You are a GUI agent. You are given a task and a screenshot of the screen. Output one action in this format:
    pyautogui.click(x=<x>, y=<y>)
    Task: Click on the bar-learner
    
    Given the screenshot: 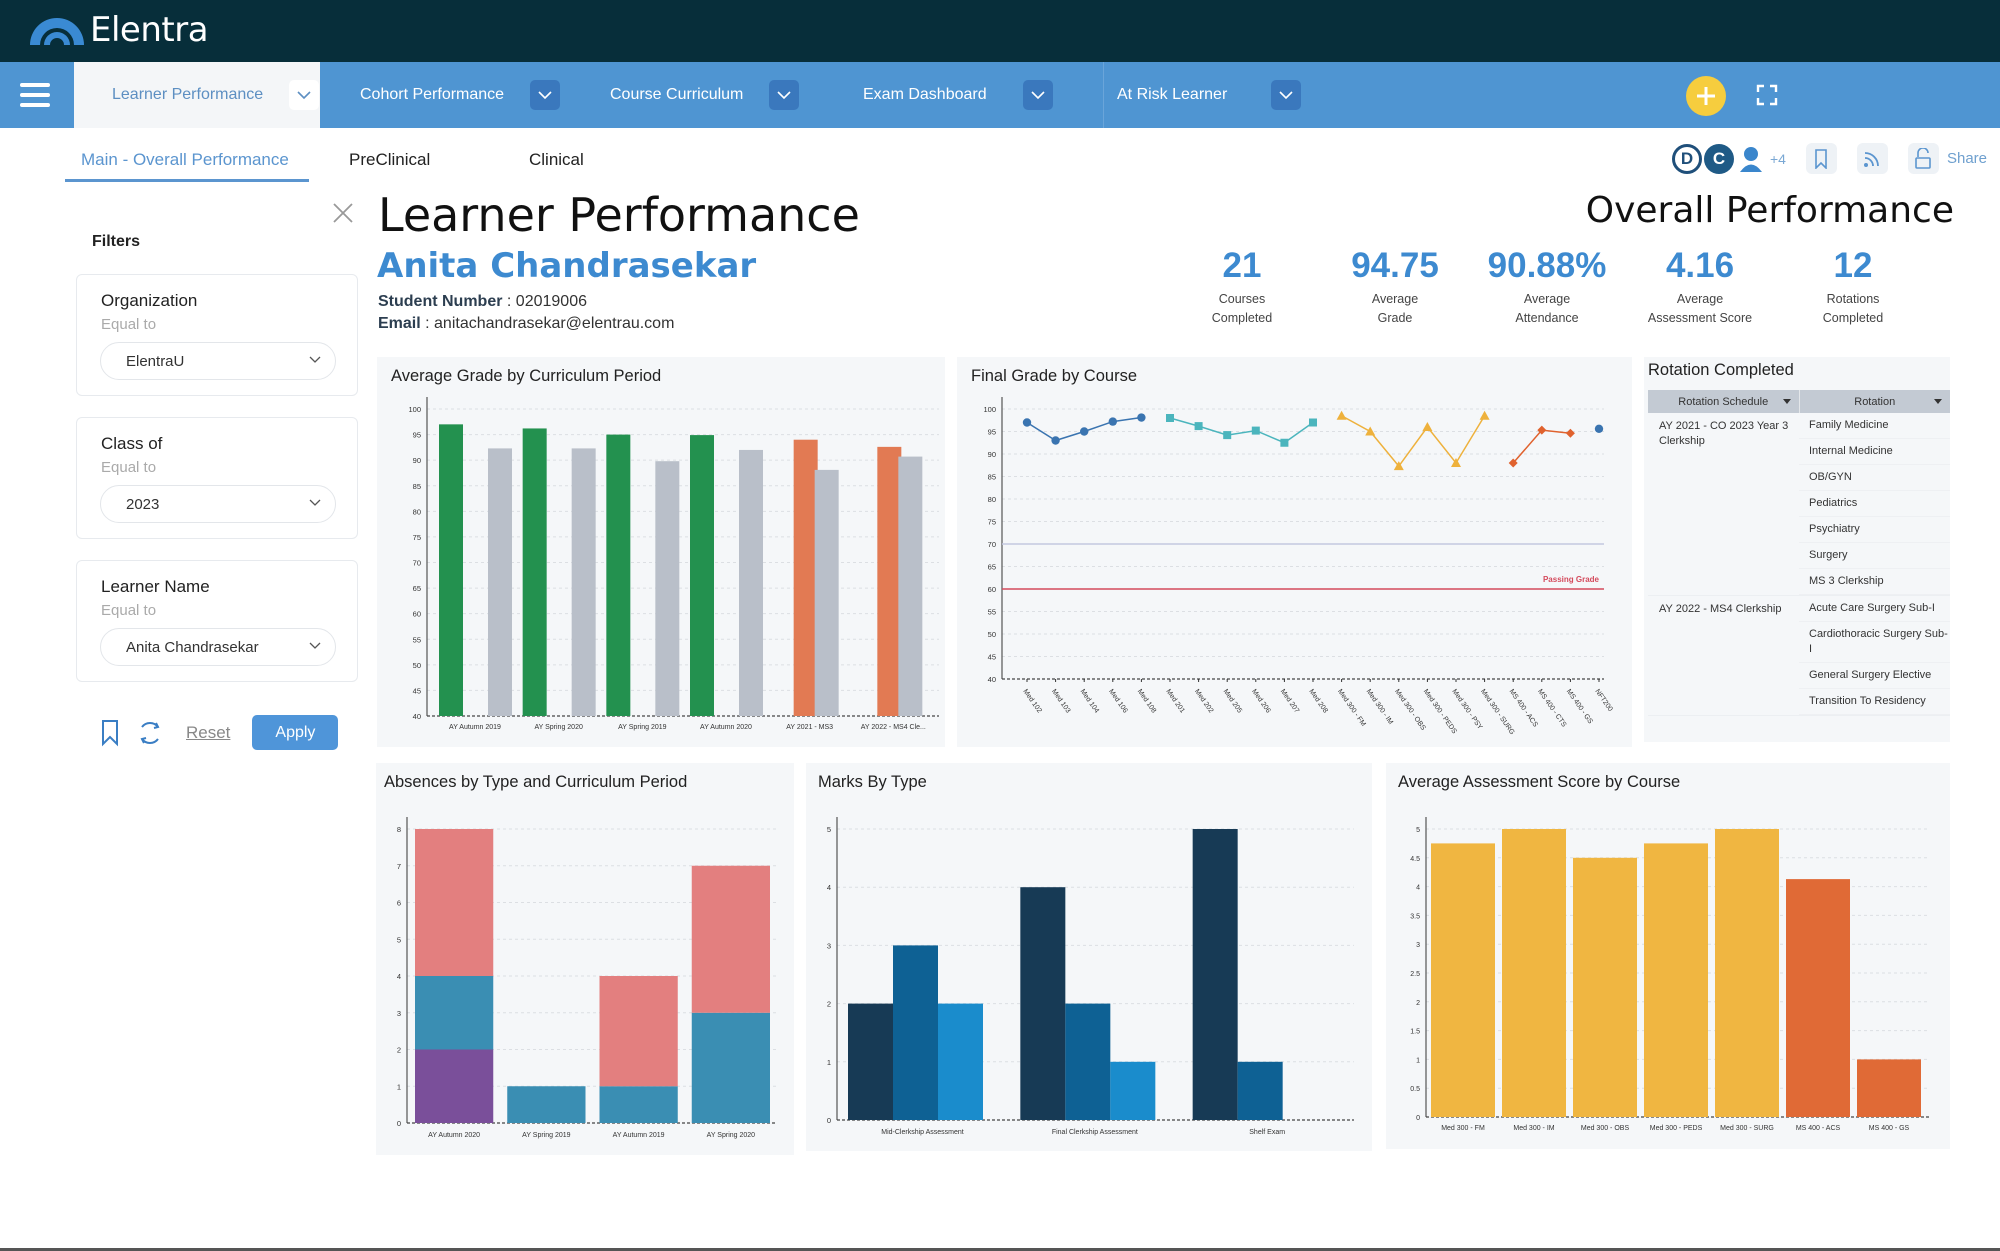 What is the action you would take?
    pyautogui.click(x=889, y=581)
    